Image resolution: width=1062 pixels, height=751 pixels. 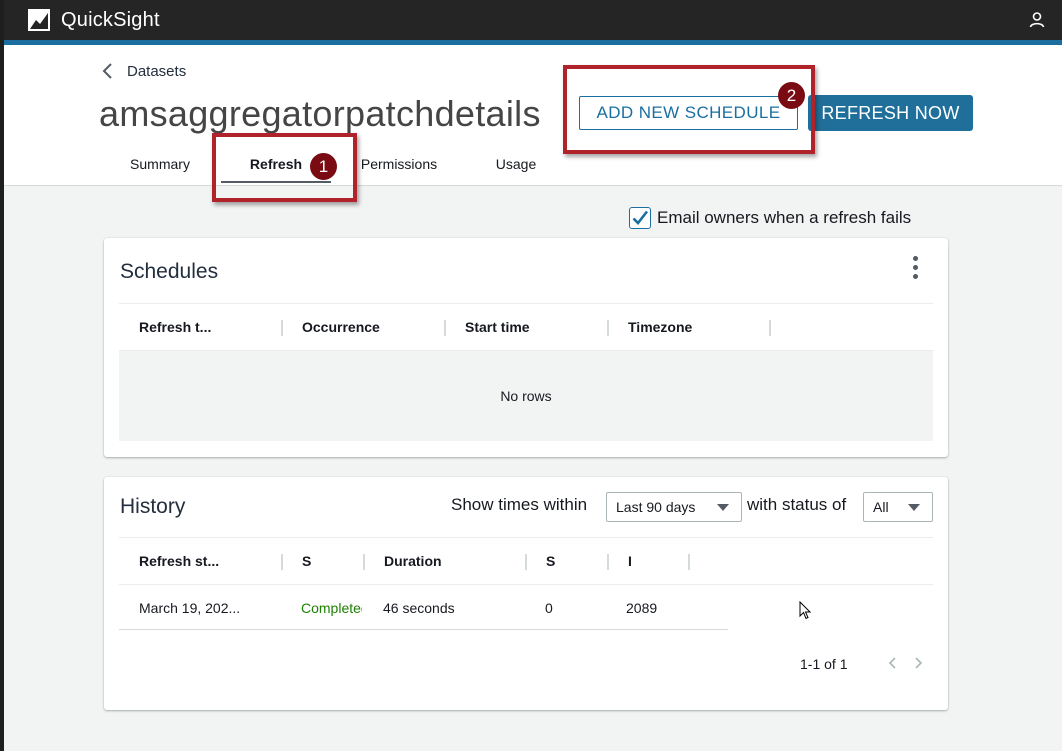 I want to click on column-header-skipped: S, so click(x=566, y=561).